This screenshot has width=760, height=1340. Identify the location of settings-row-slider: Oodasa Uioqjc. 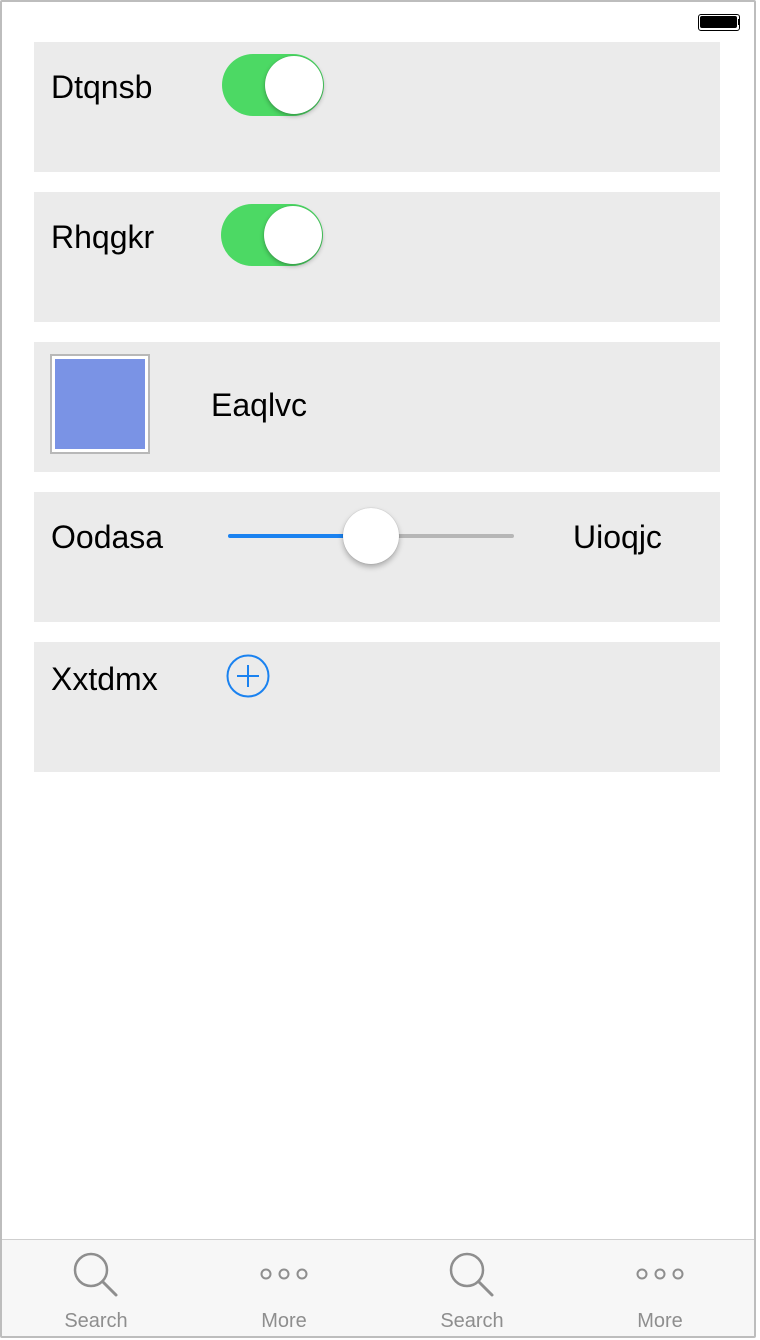
(377, 557).